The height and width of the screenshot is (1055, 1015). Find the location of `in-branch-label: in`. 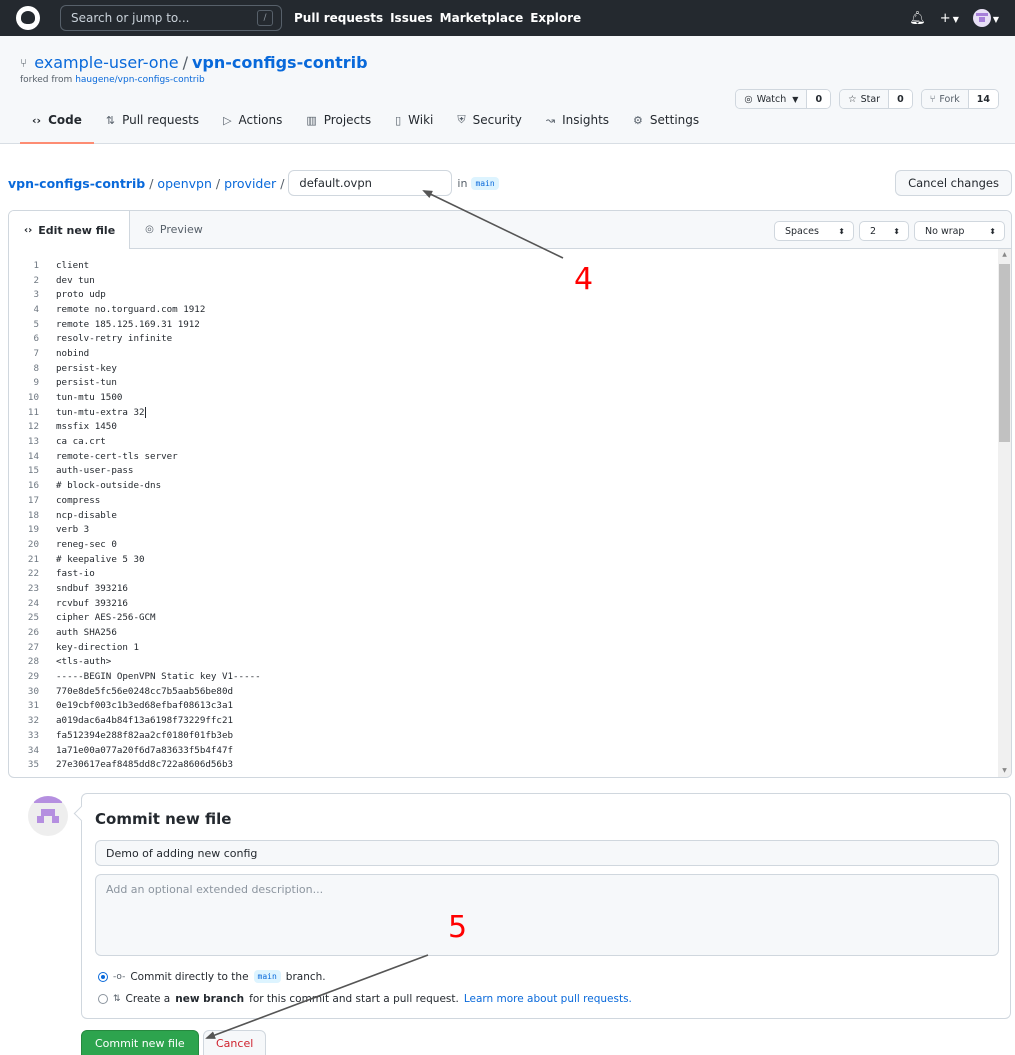

in-branch-label: in is located at coordinates (462, 183).